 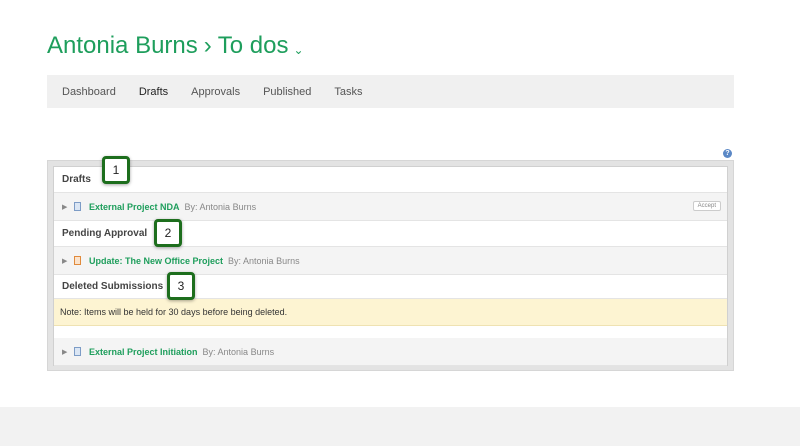 What do you see at coordinates (134, 207) in the screenshot?
I see `item-title-link: External Project NDA` at bounding box center [134, 207].